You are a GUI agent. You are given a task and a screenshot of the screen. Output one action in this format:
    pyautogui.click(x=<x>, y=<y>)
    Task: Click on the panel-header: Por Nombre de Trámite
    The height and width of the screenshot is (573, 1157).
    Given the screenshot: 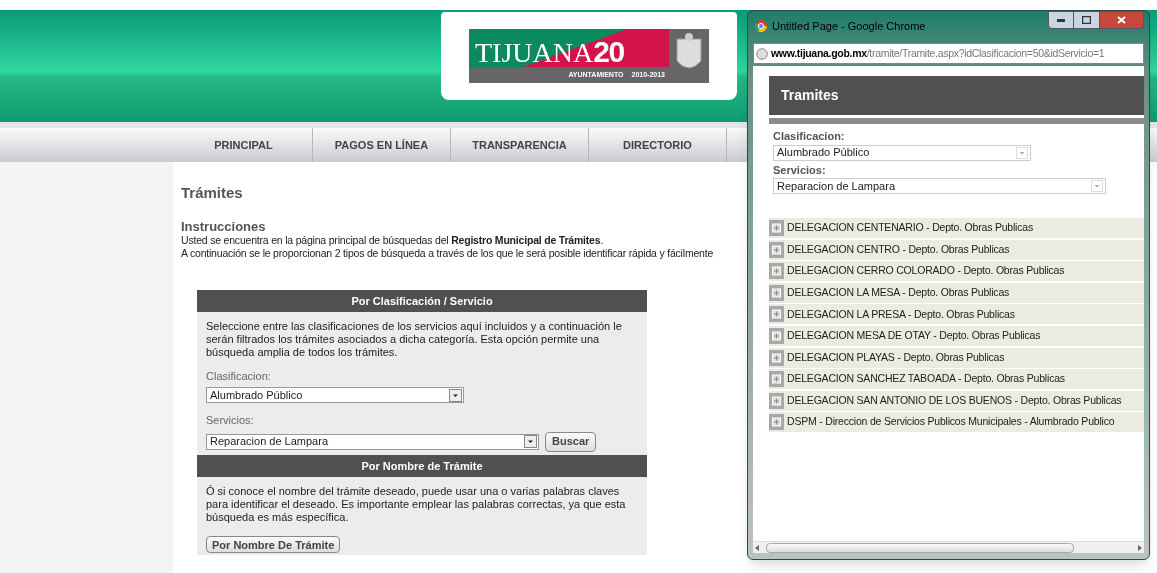 What is the action you would take?
    pyautogui.click(x=422, y=465)
    